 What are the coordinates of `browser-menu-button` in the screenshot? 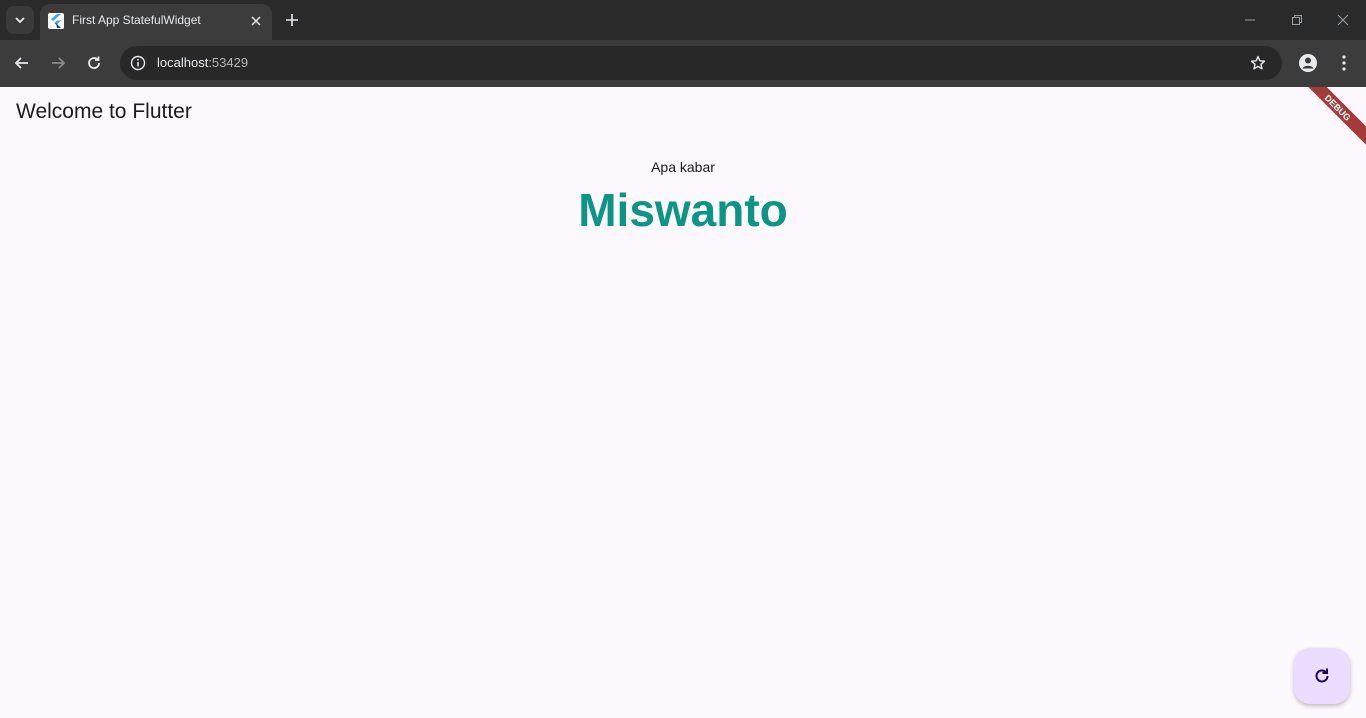 It's located at (1344, 63).